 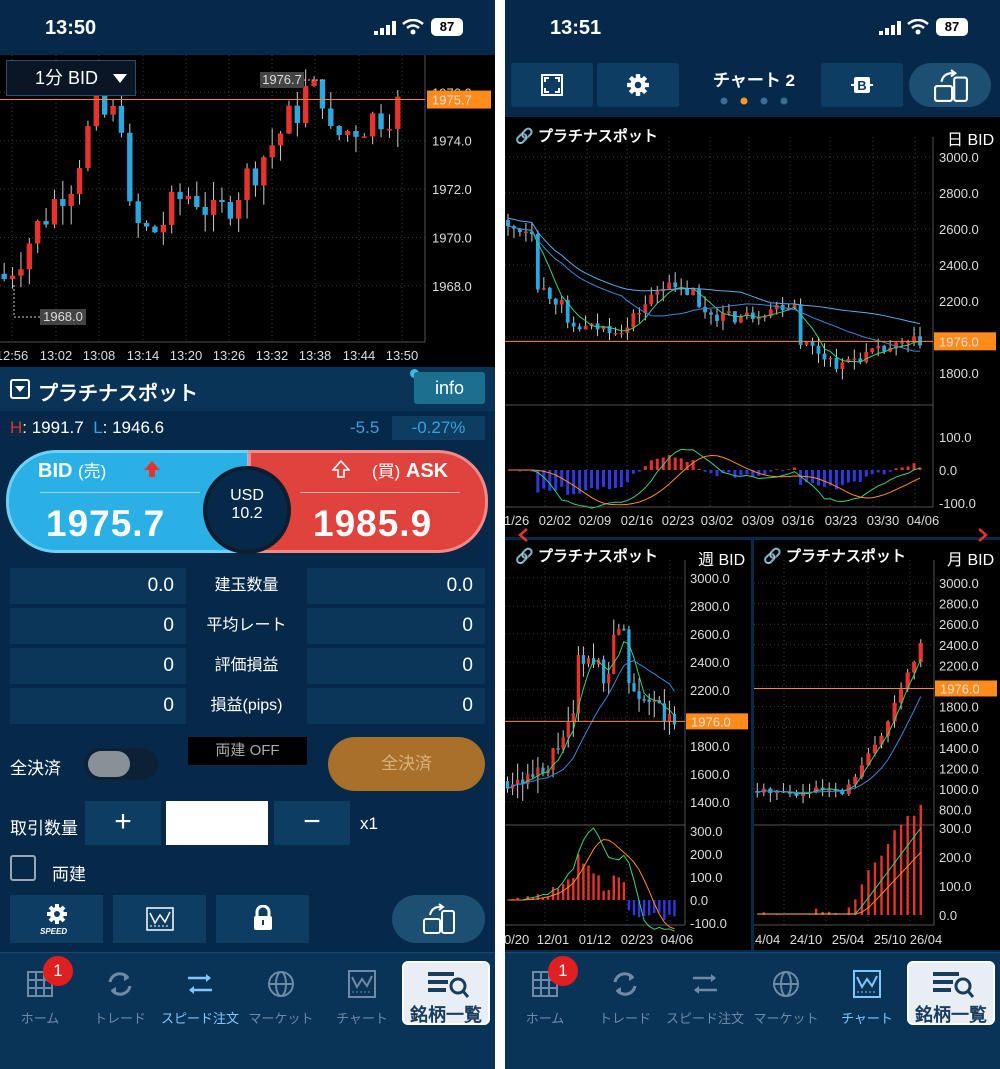 What do you see at coordinates (955, 857) in the screenshot?
I see `osc-tick: 200.0` at bounding box center [955, 857].